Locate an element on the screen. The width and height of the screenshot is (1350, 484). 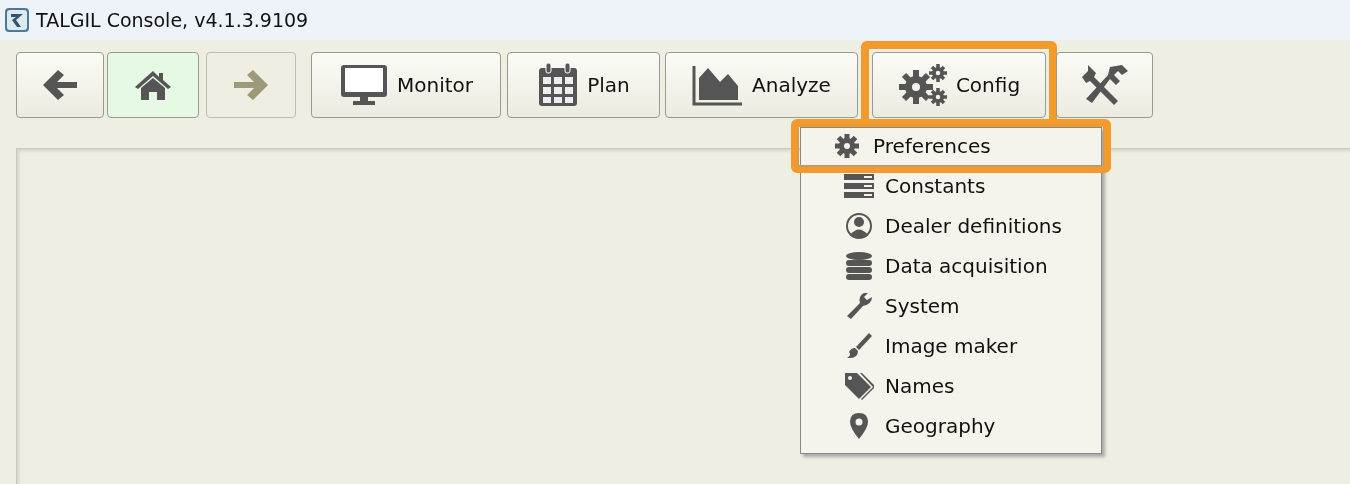
monitor-button: Monitor is located at coordinates (406, 85).